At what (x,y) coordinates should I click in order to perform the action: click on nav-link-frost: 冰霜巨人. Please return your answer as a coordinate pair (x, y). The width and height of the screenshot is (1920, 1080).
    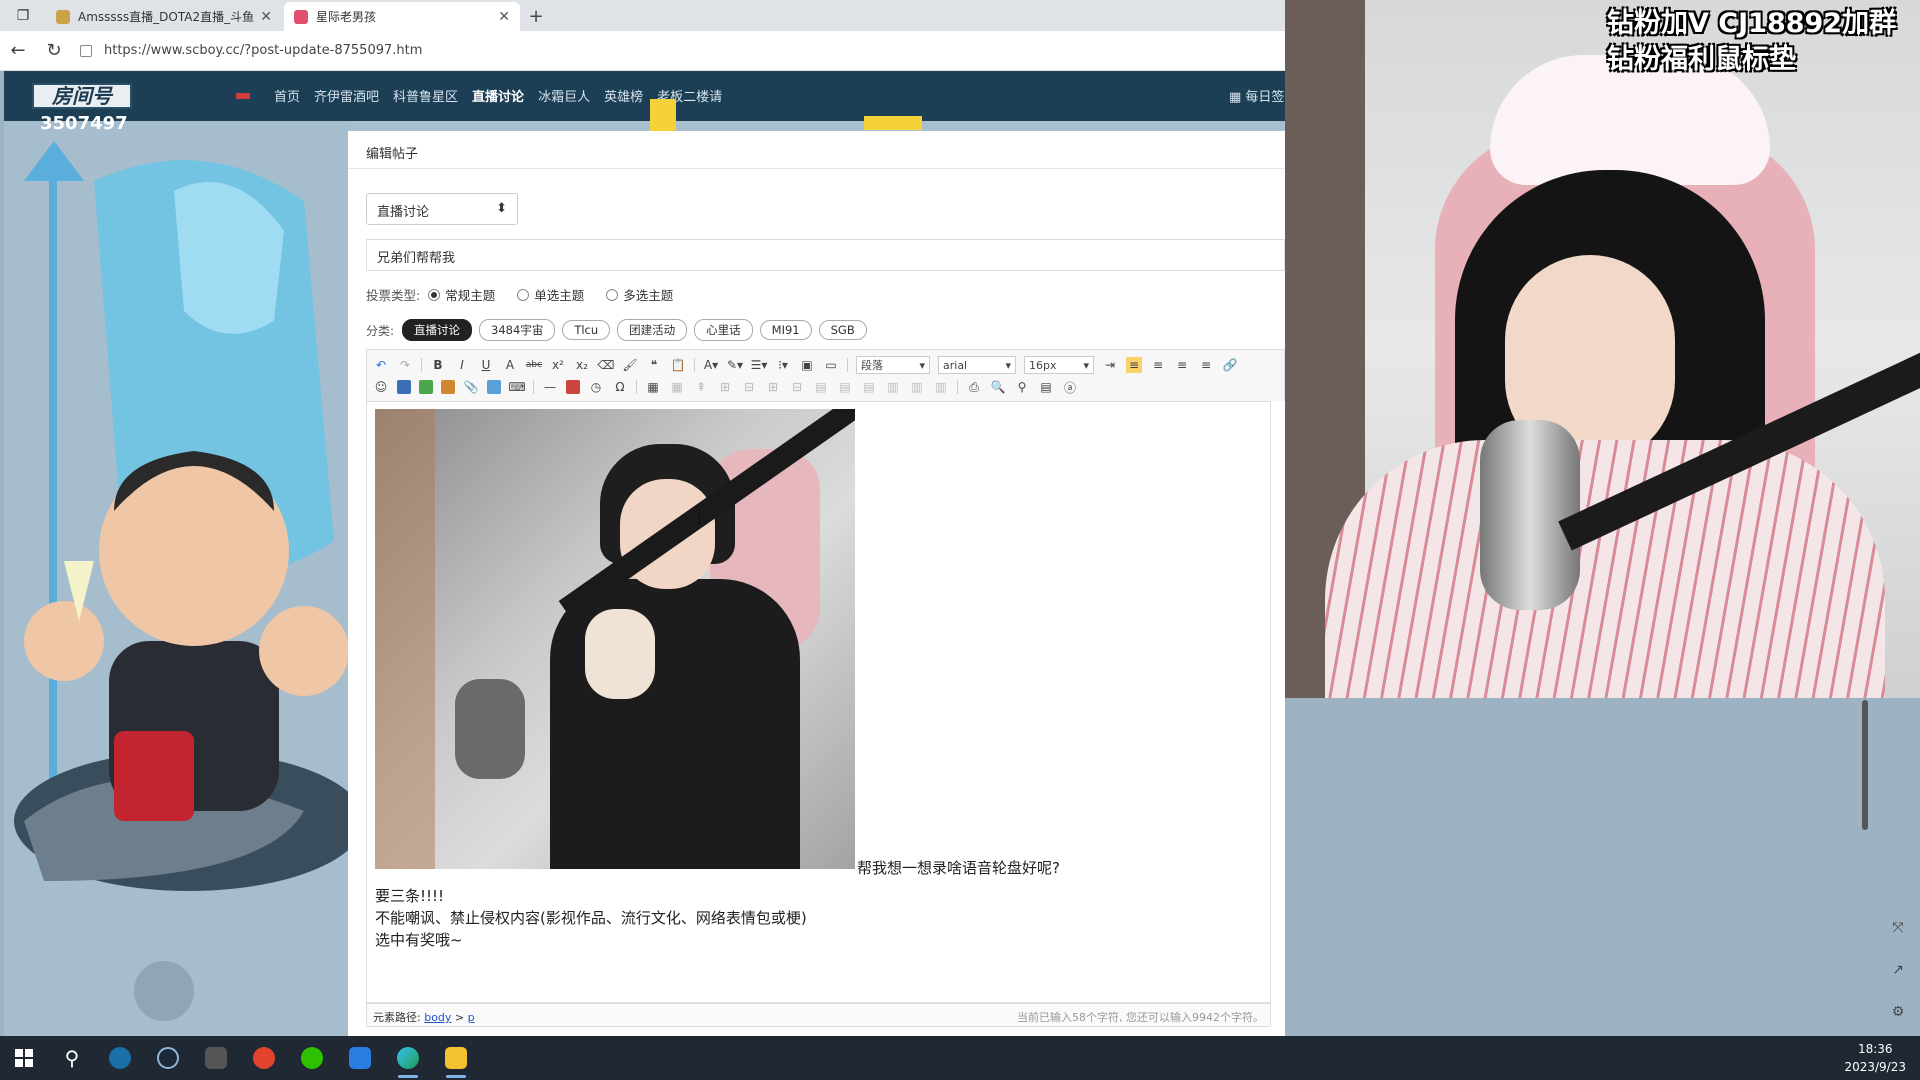
    Looking at the image, I should click on (564, 95).